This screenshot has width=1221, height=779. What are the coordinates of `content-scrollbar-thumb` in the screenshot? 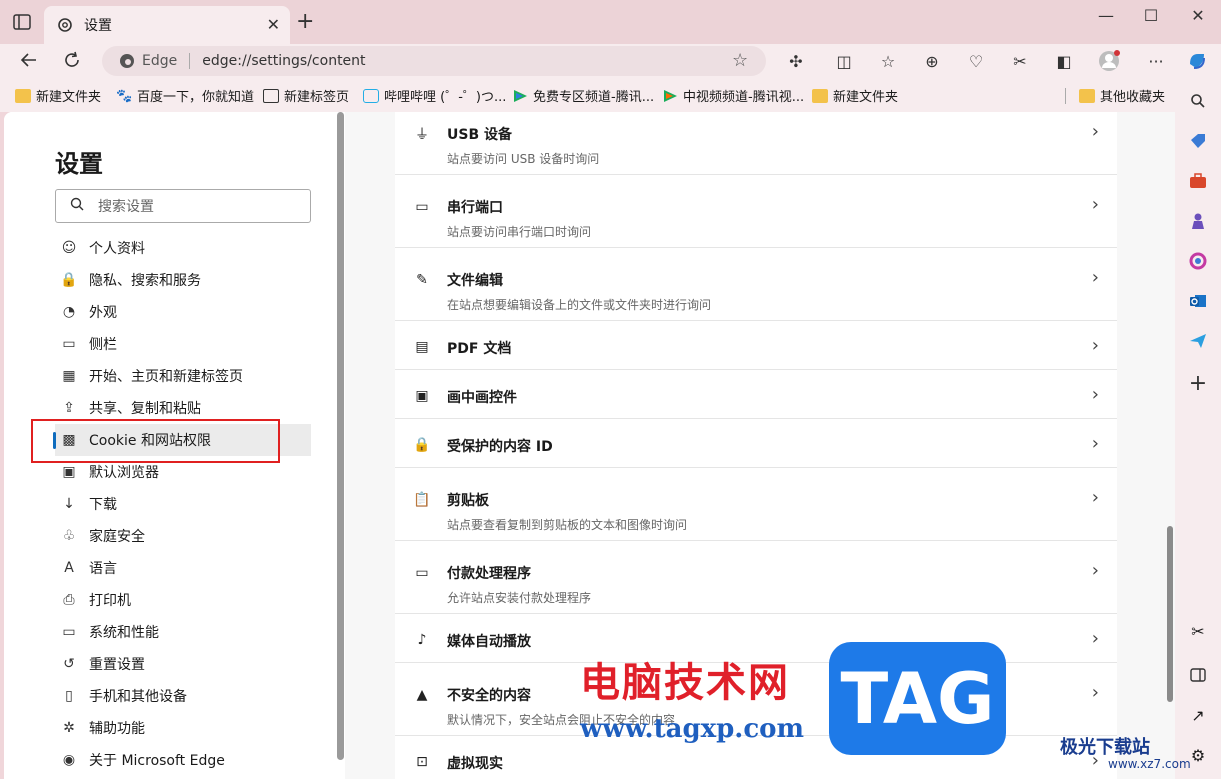 It's located at (1170, 614).